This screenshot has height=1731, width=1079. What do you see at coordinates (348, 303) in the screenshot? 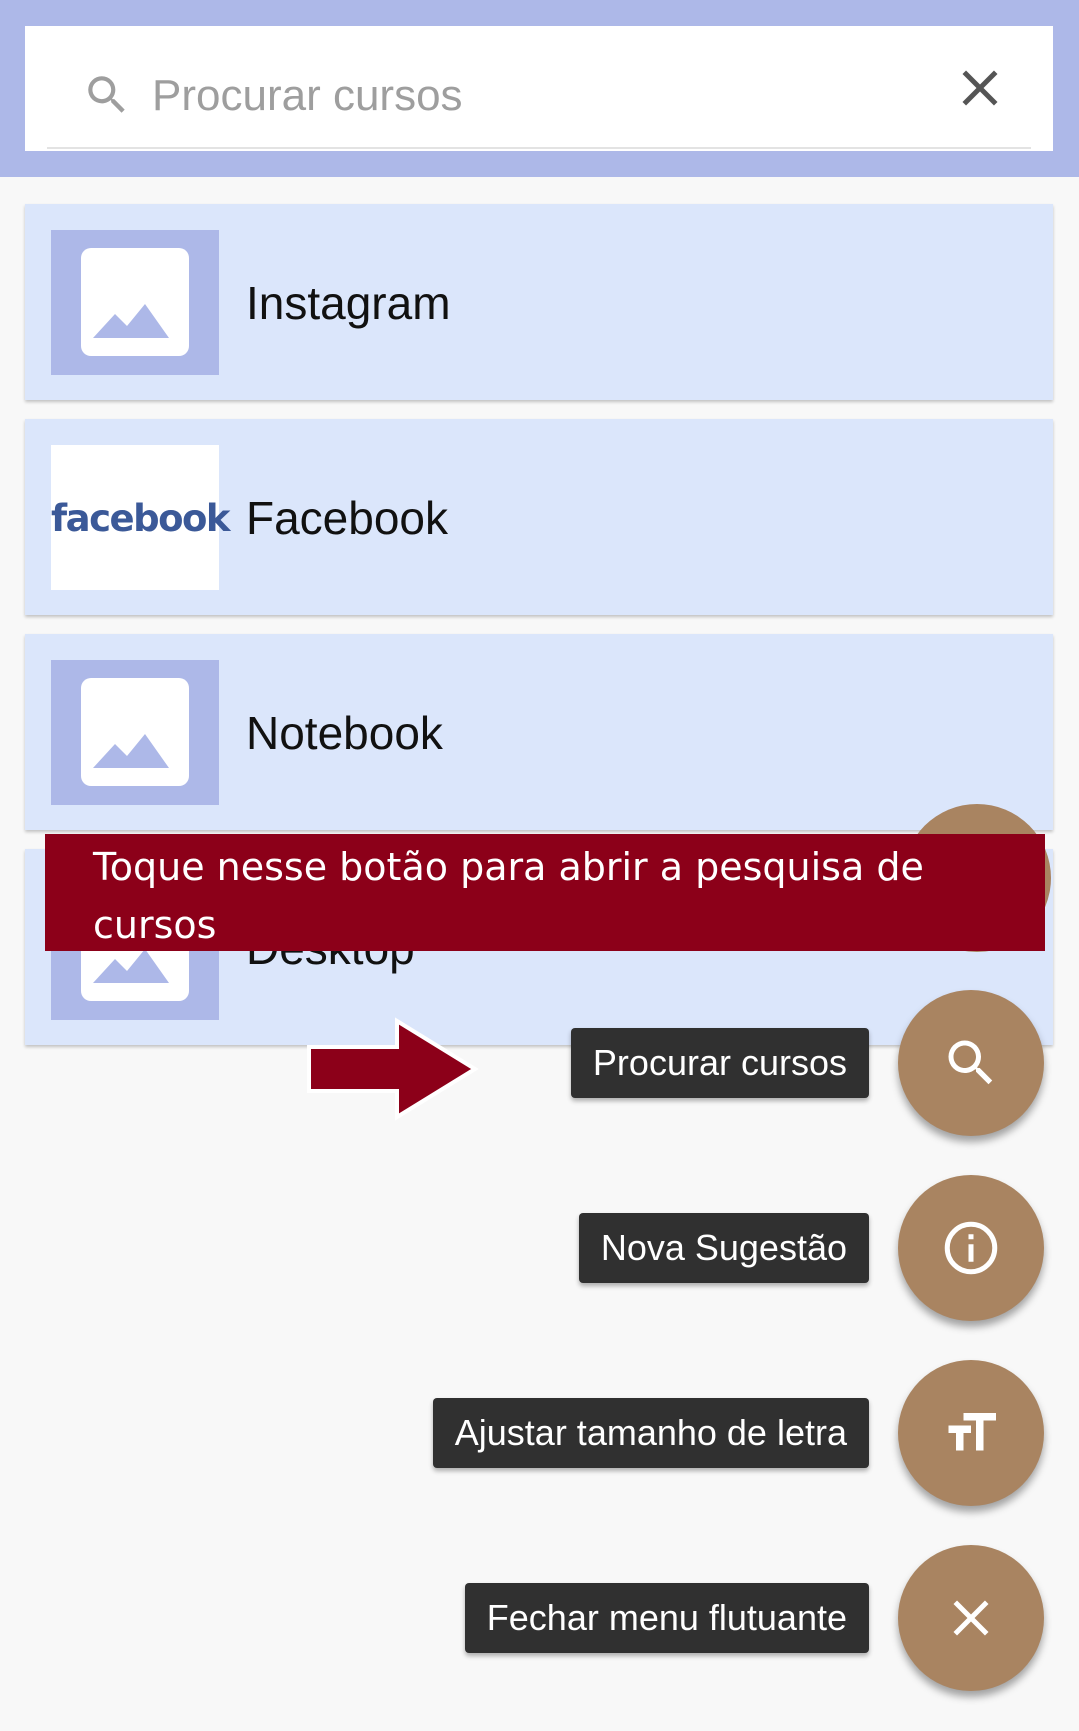
I see `course-title: Instagram` at bounding box center [348, 303].